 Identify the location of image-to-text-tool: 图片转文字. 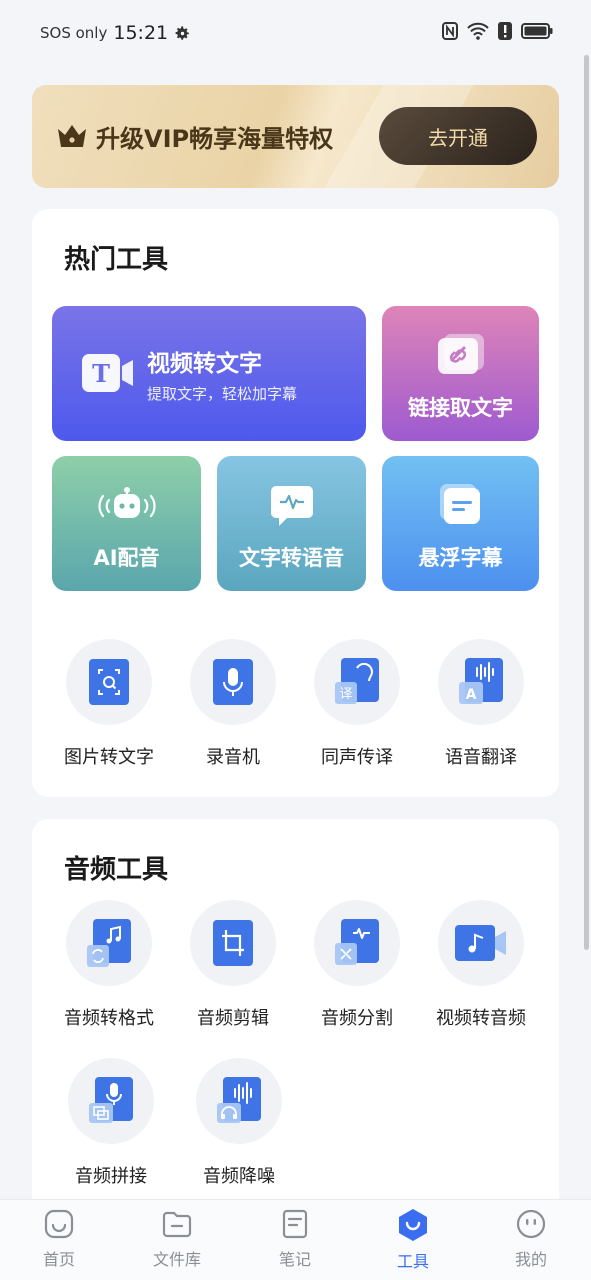
(109, 704).